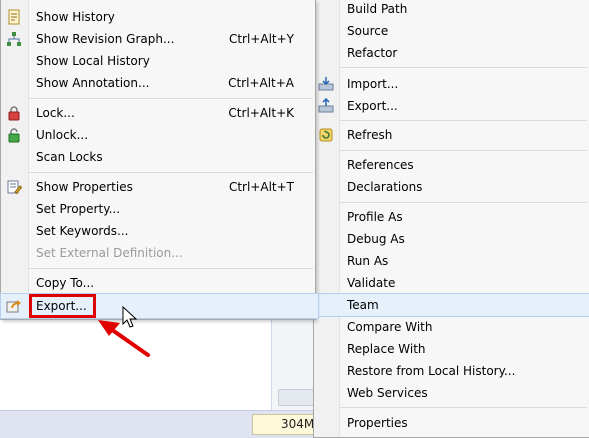 This screenshot has width=589, height=438. Describe the element at coordinates (261, 187) in the screenshot. I see `menu-item-shortcut: Ctrl+Alt+T` at that location.